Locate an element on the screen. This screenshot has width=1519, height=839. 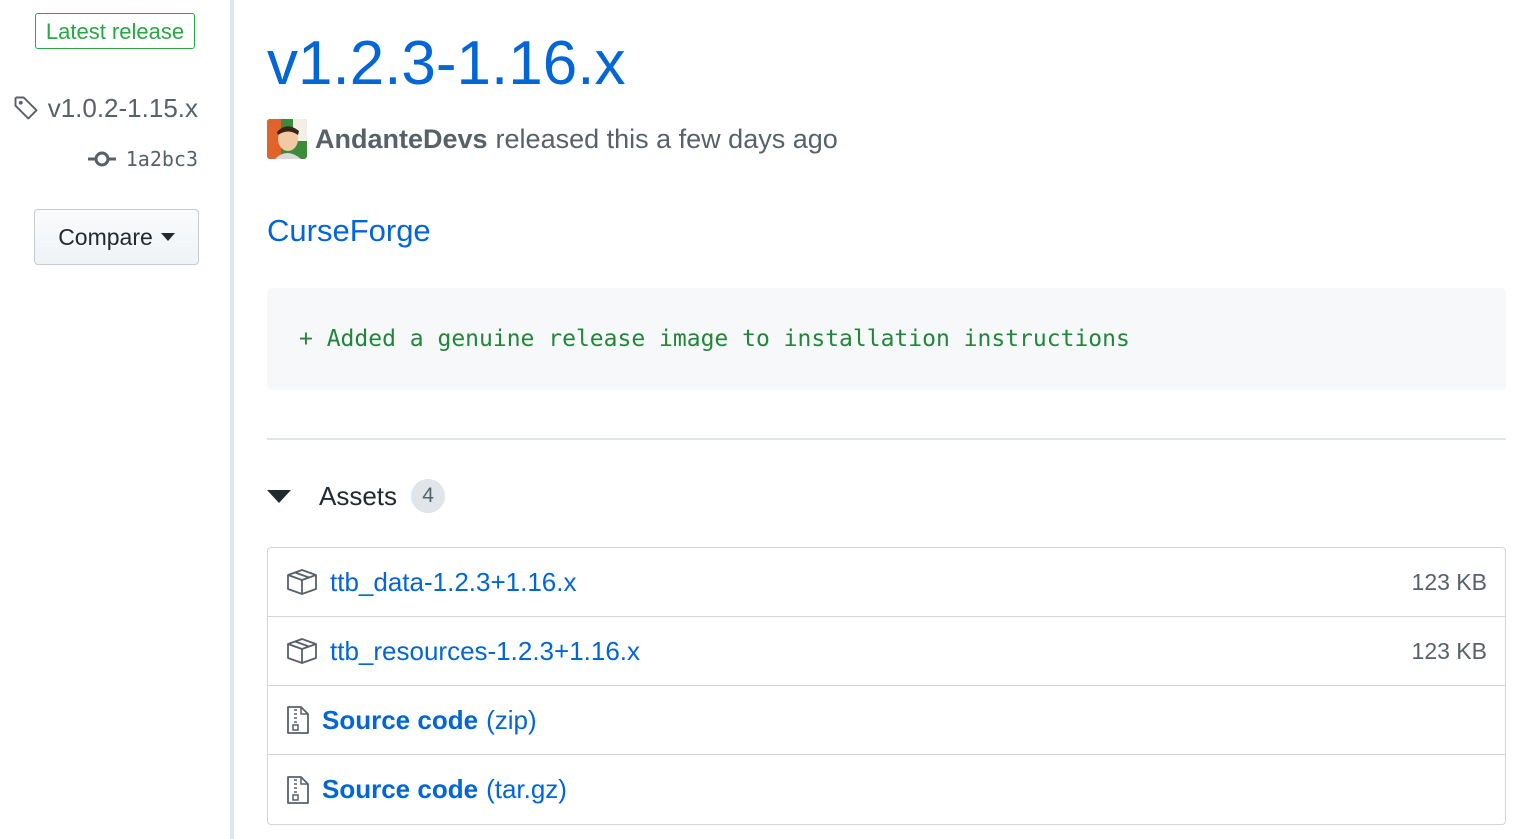
asset-row: ttb_data-1.2.3+1.16.x 123 KB is located at coordinates (886, 582).